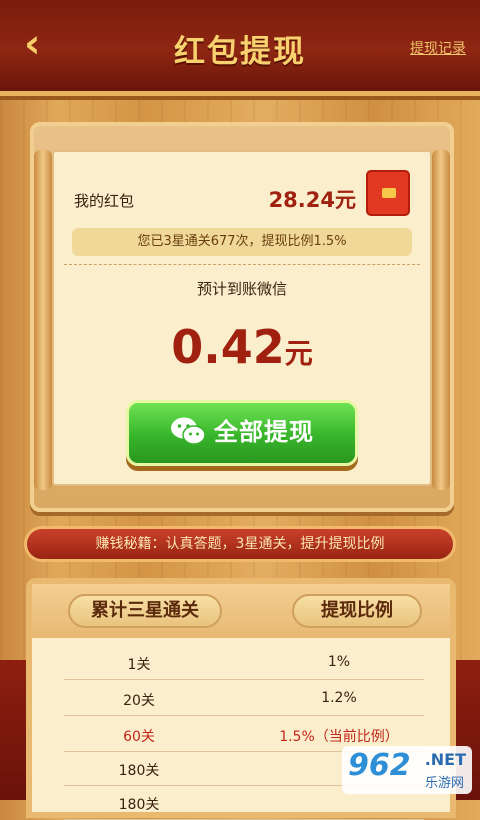  What do you see at coordinates (240, 52) in the screenshot?
I see `page-title: 红包提现` at bounding box center [240, 52].